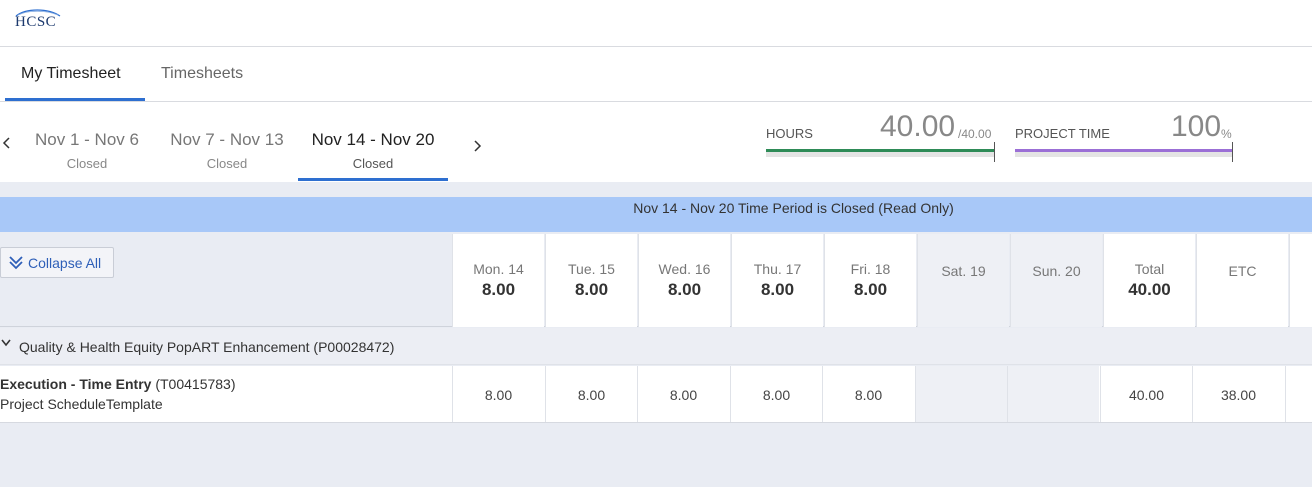 This screenshot has width=1312, height=487. I want to click on column-fri: Fri. 18 8.00, so click(870, 280).